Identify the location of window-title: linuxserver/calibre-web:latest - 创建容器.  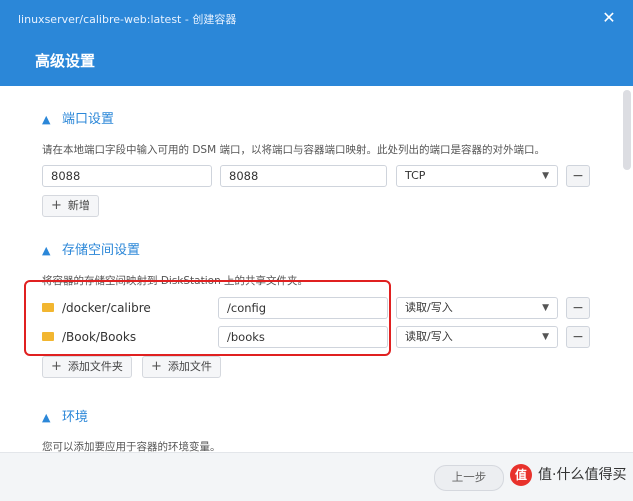
(127, 19).